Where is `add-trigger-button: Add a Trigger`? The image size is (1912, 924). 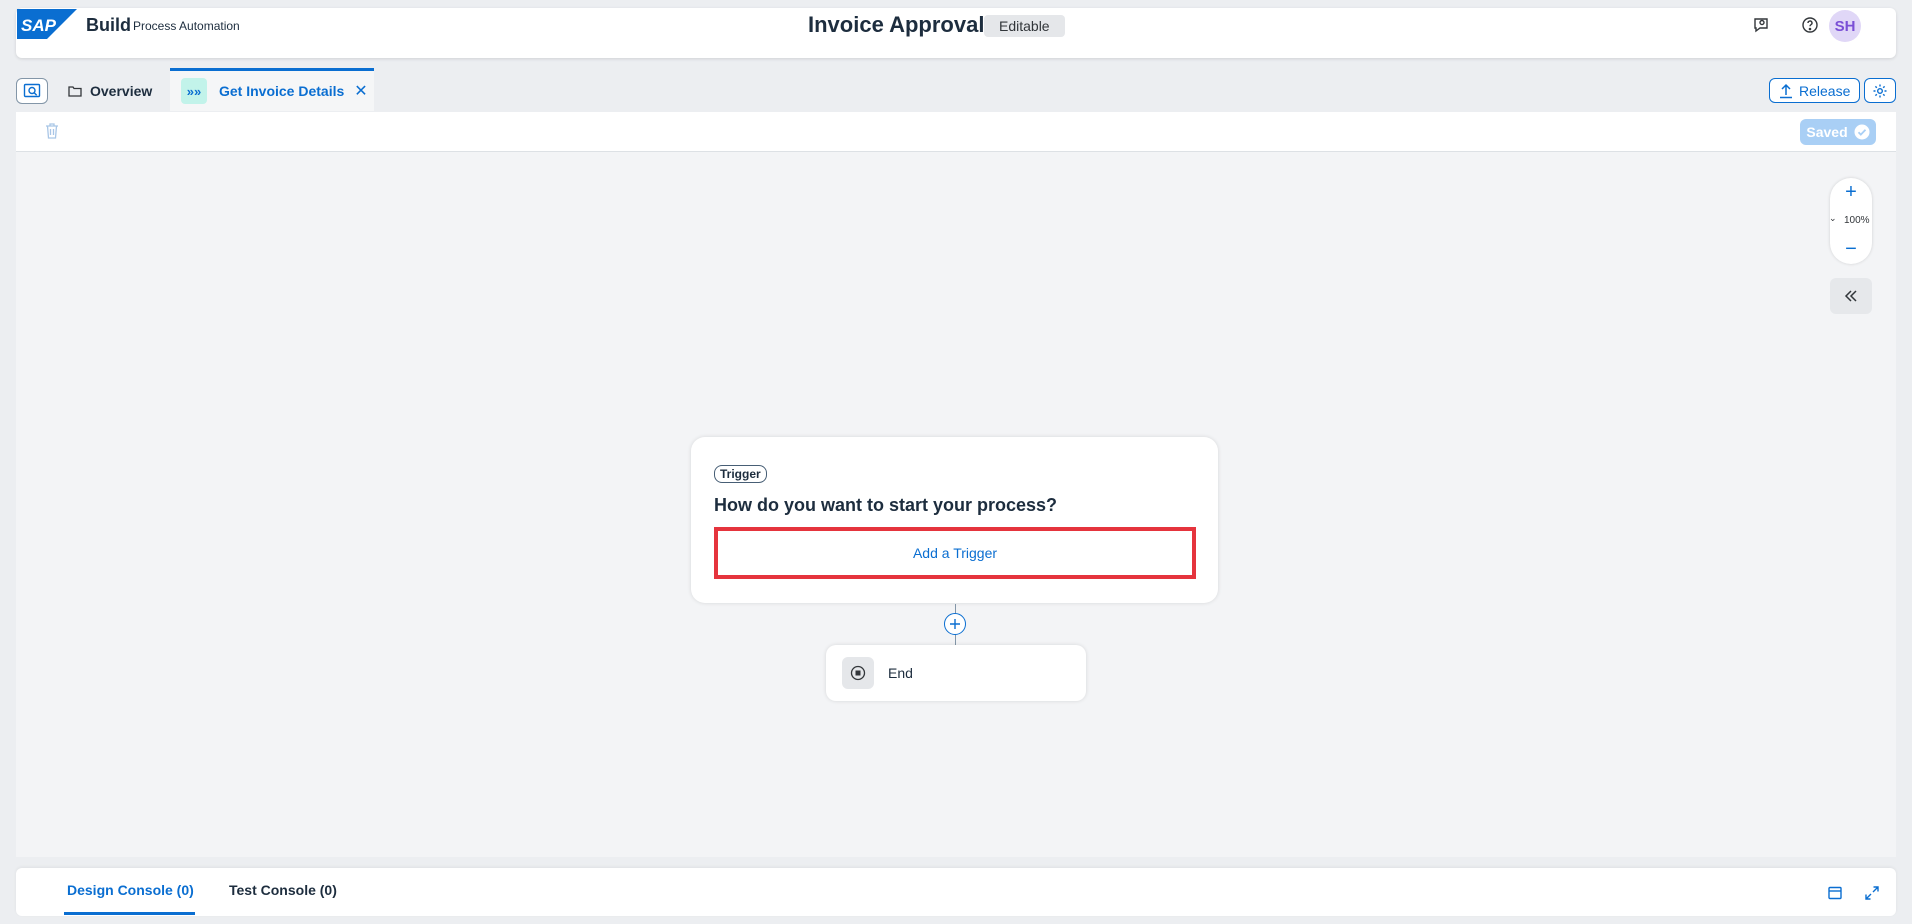
add-trigger-button: Add a Trigger is located at coordinates (955, 553).